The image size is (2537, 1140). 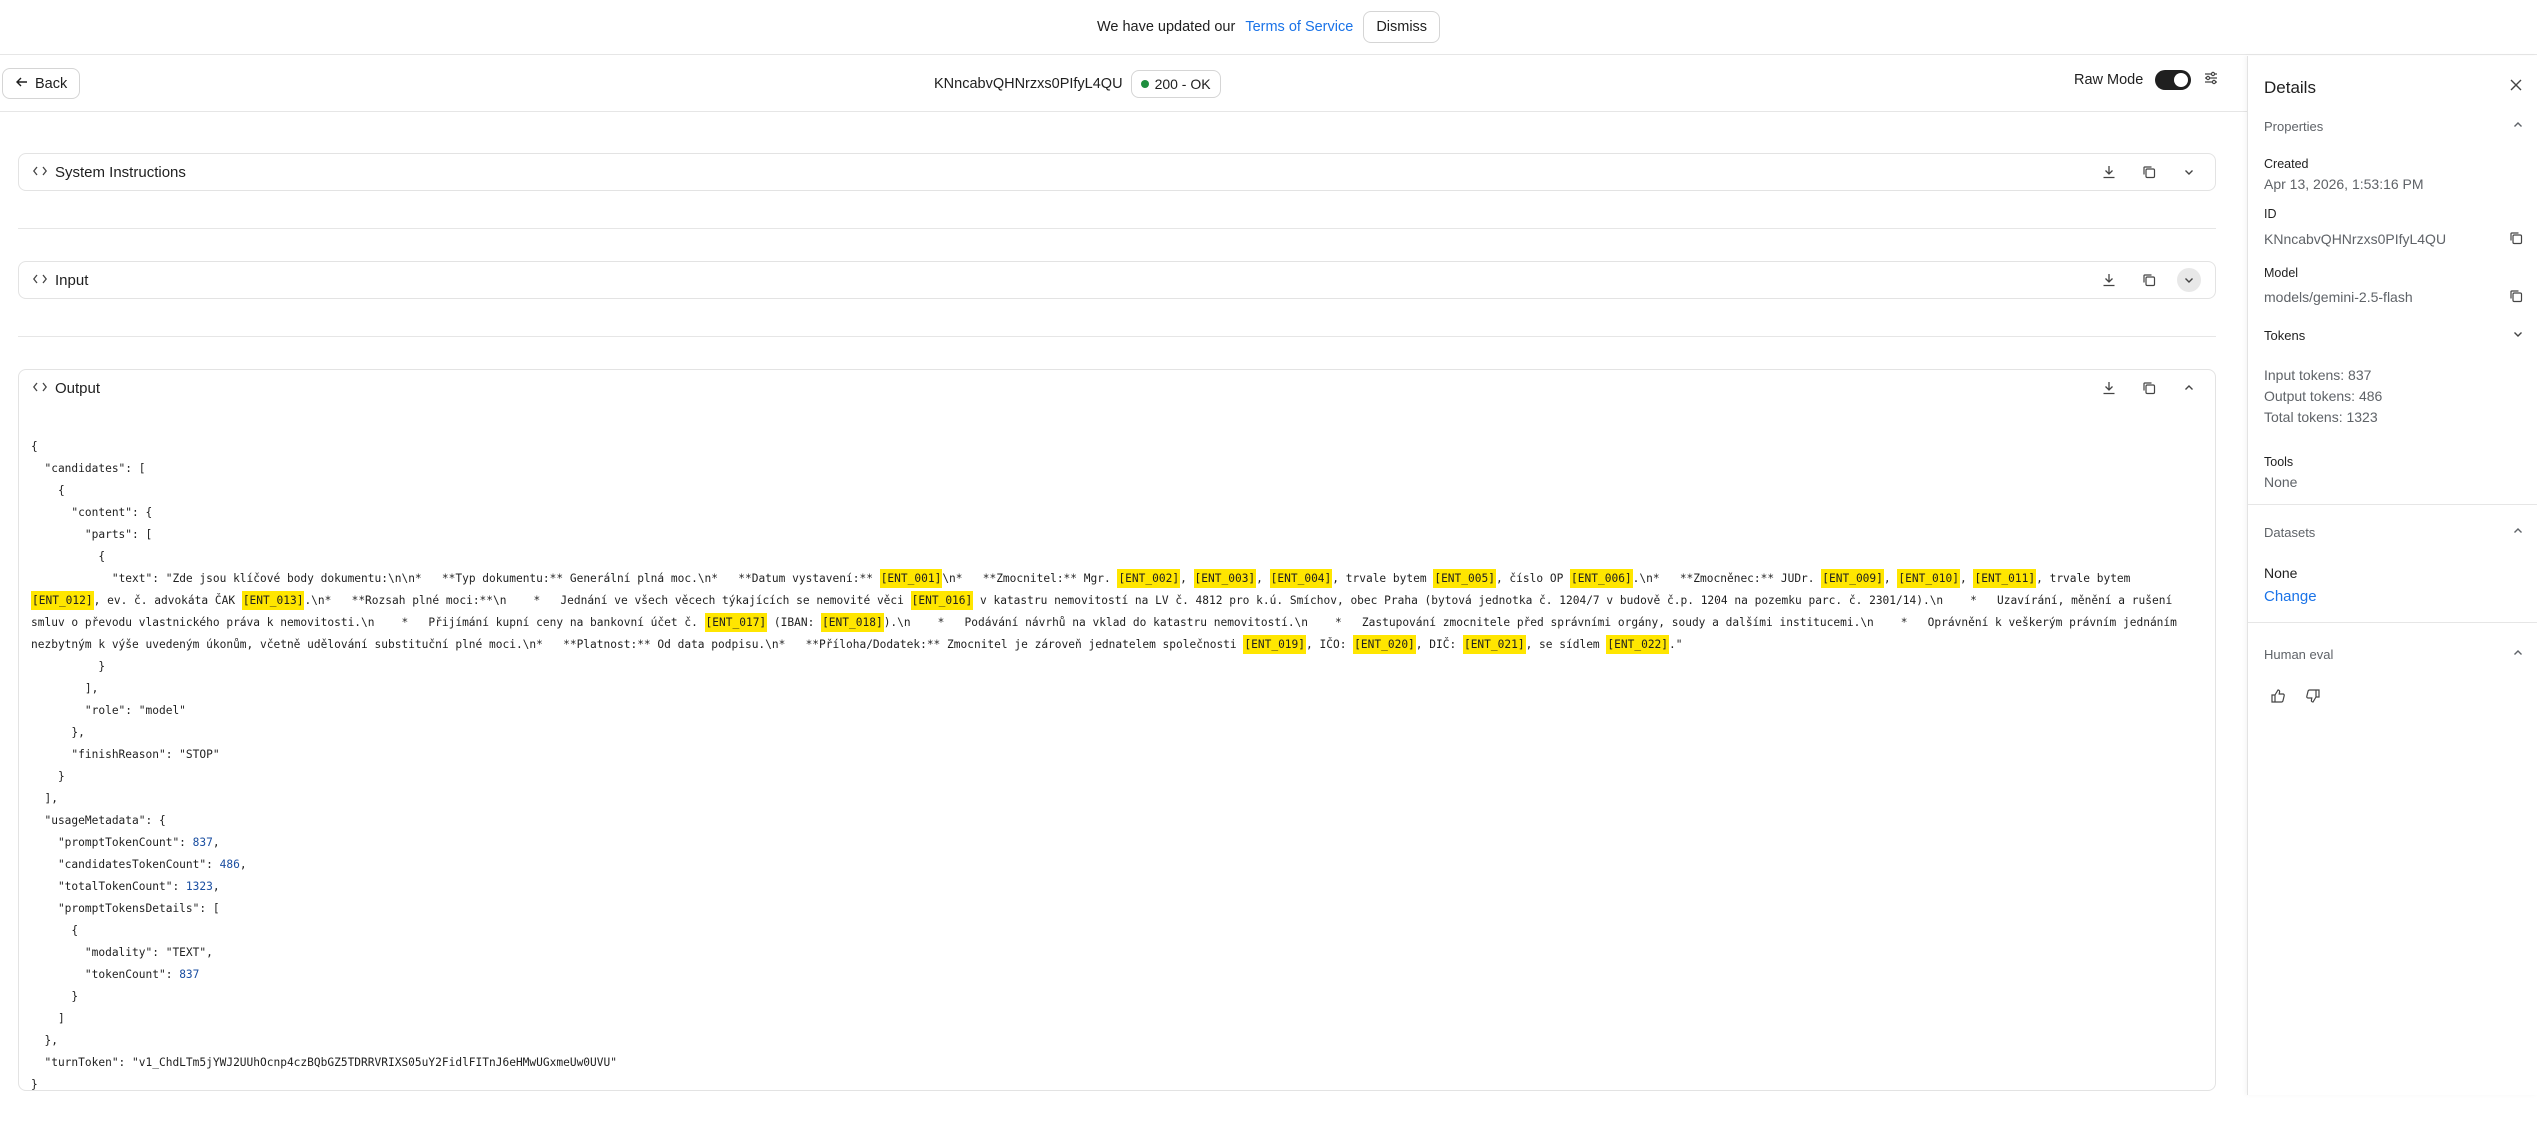 I want to click on code-line: ],, so click(x=44, y=798).